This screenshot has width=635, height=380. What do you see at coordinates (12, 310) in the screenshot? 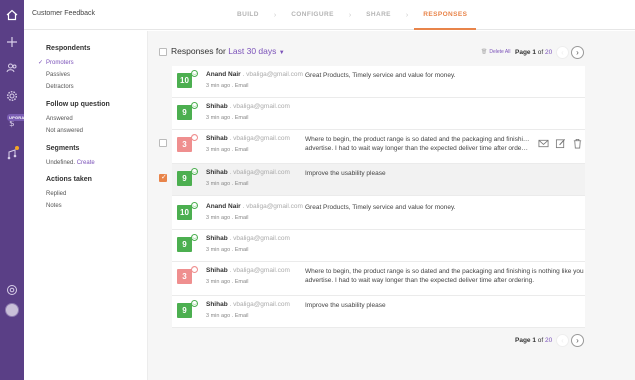
I see `avatar` at bounding box center [12, 310].